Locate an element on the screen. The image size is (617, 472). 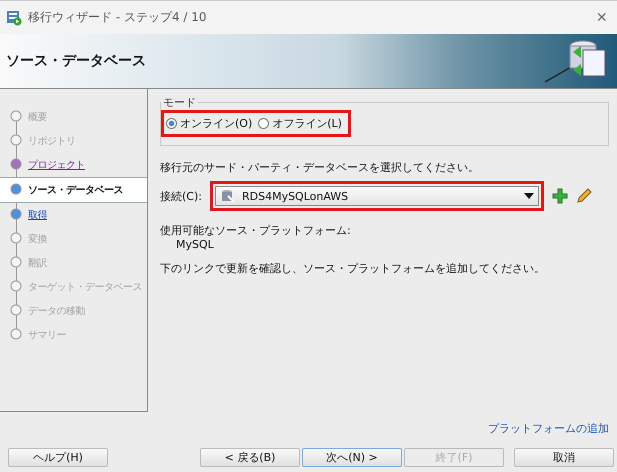
step-item: 概要 is located at coordinates (73, 117).